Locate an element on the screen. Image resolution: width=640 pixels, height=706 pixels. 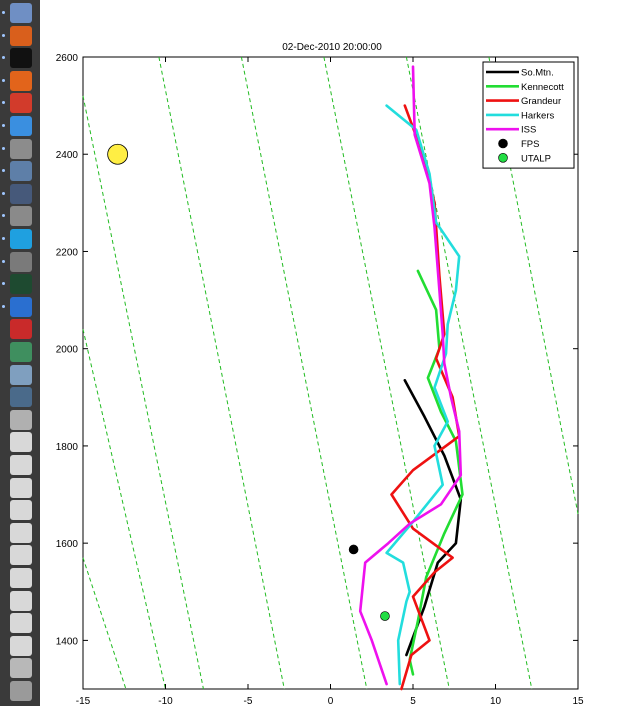
y-tick-label: 1800 is located at coordinates (67, 447).